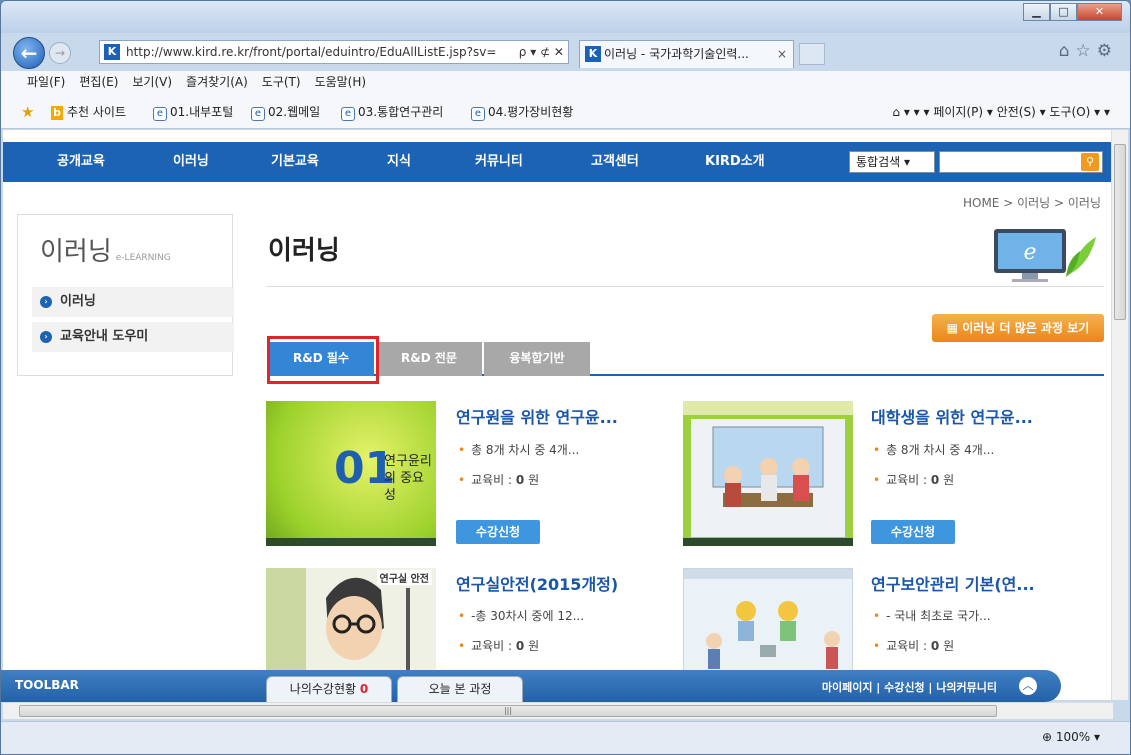 This screenshot has height=755, width=1131. What do you see at coordinates (1029, 252) in the screenshot?
I see `svg-text: e` at bounding box center [1029, 252].